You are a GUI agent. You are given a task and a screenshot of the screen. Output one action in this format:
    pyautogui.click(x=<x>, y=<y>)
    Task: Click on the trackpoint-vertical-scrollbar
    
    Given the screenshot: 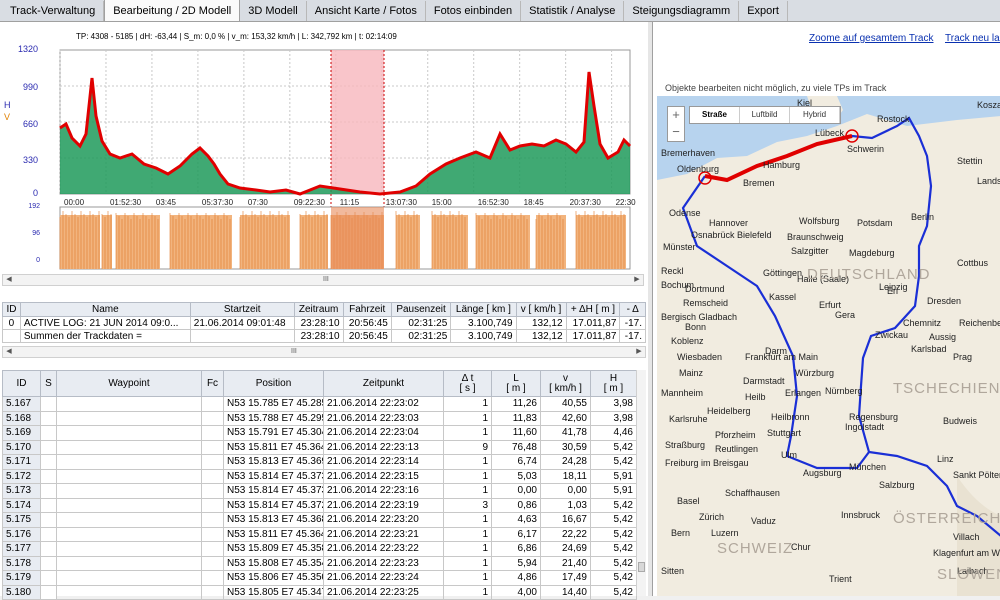 What is the action you would take?
    pyautogui.click(x=641, y=483)
    